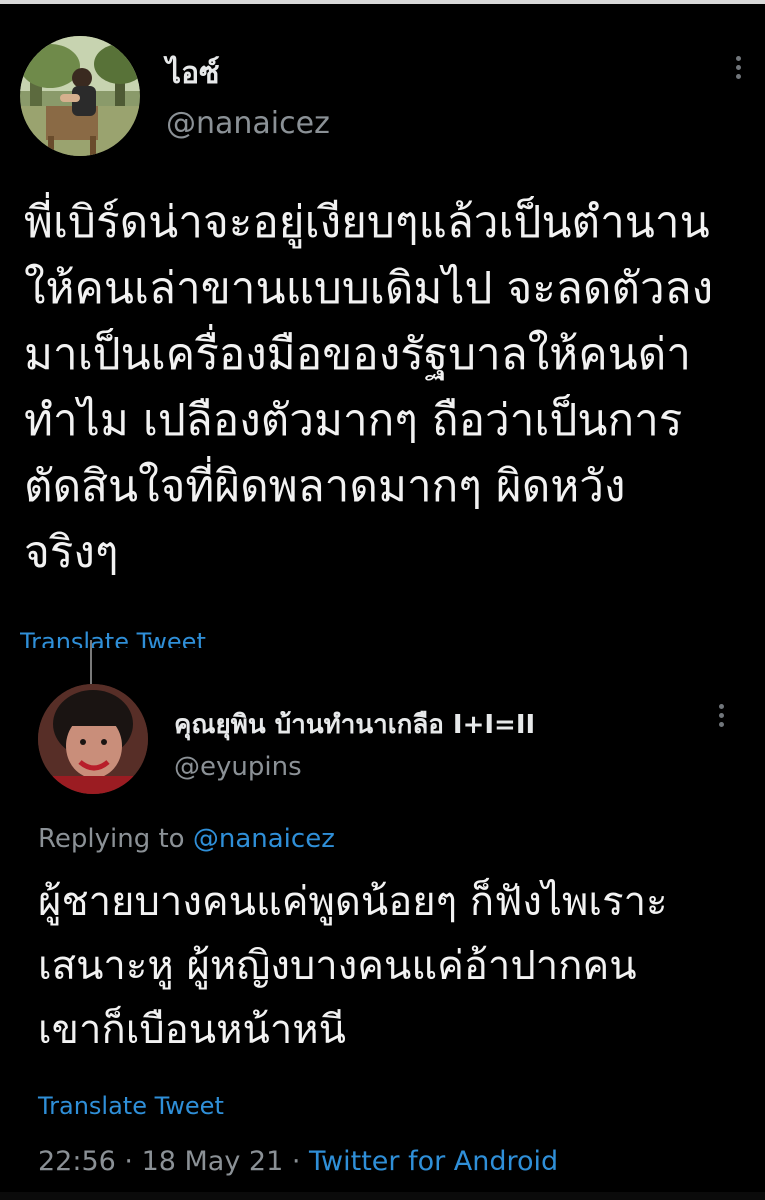 The width and height of the screenshot is (765, 1200). Describe the element at coordinates (353, 902) in the screenshot. I see `reply-text-line: ผู้ชายบางคนแค่พูดน้อยๆ ก็ฟังไพเราะ` at that location.